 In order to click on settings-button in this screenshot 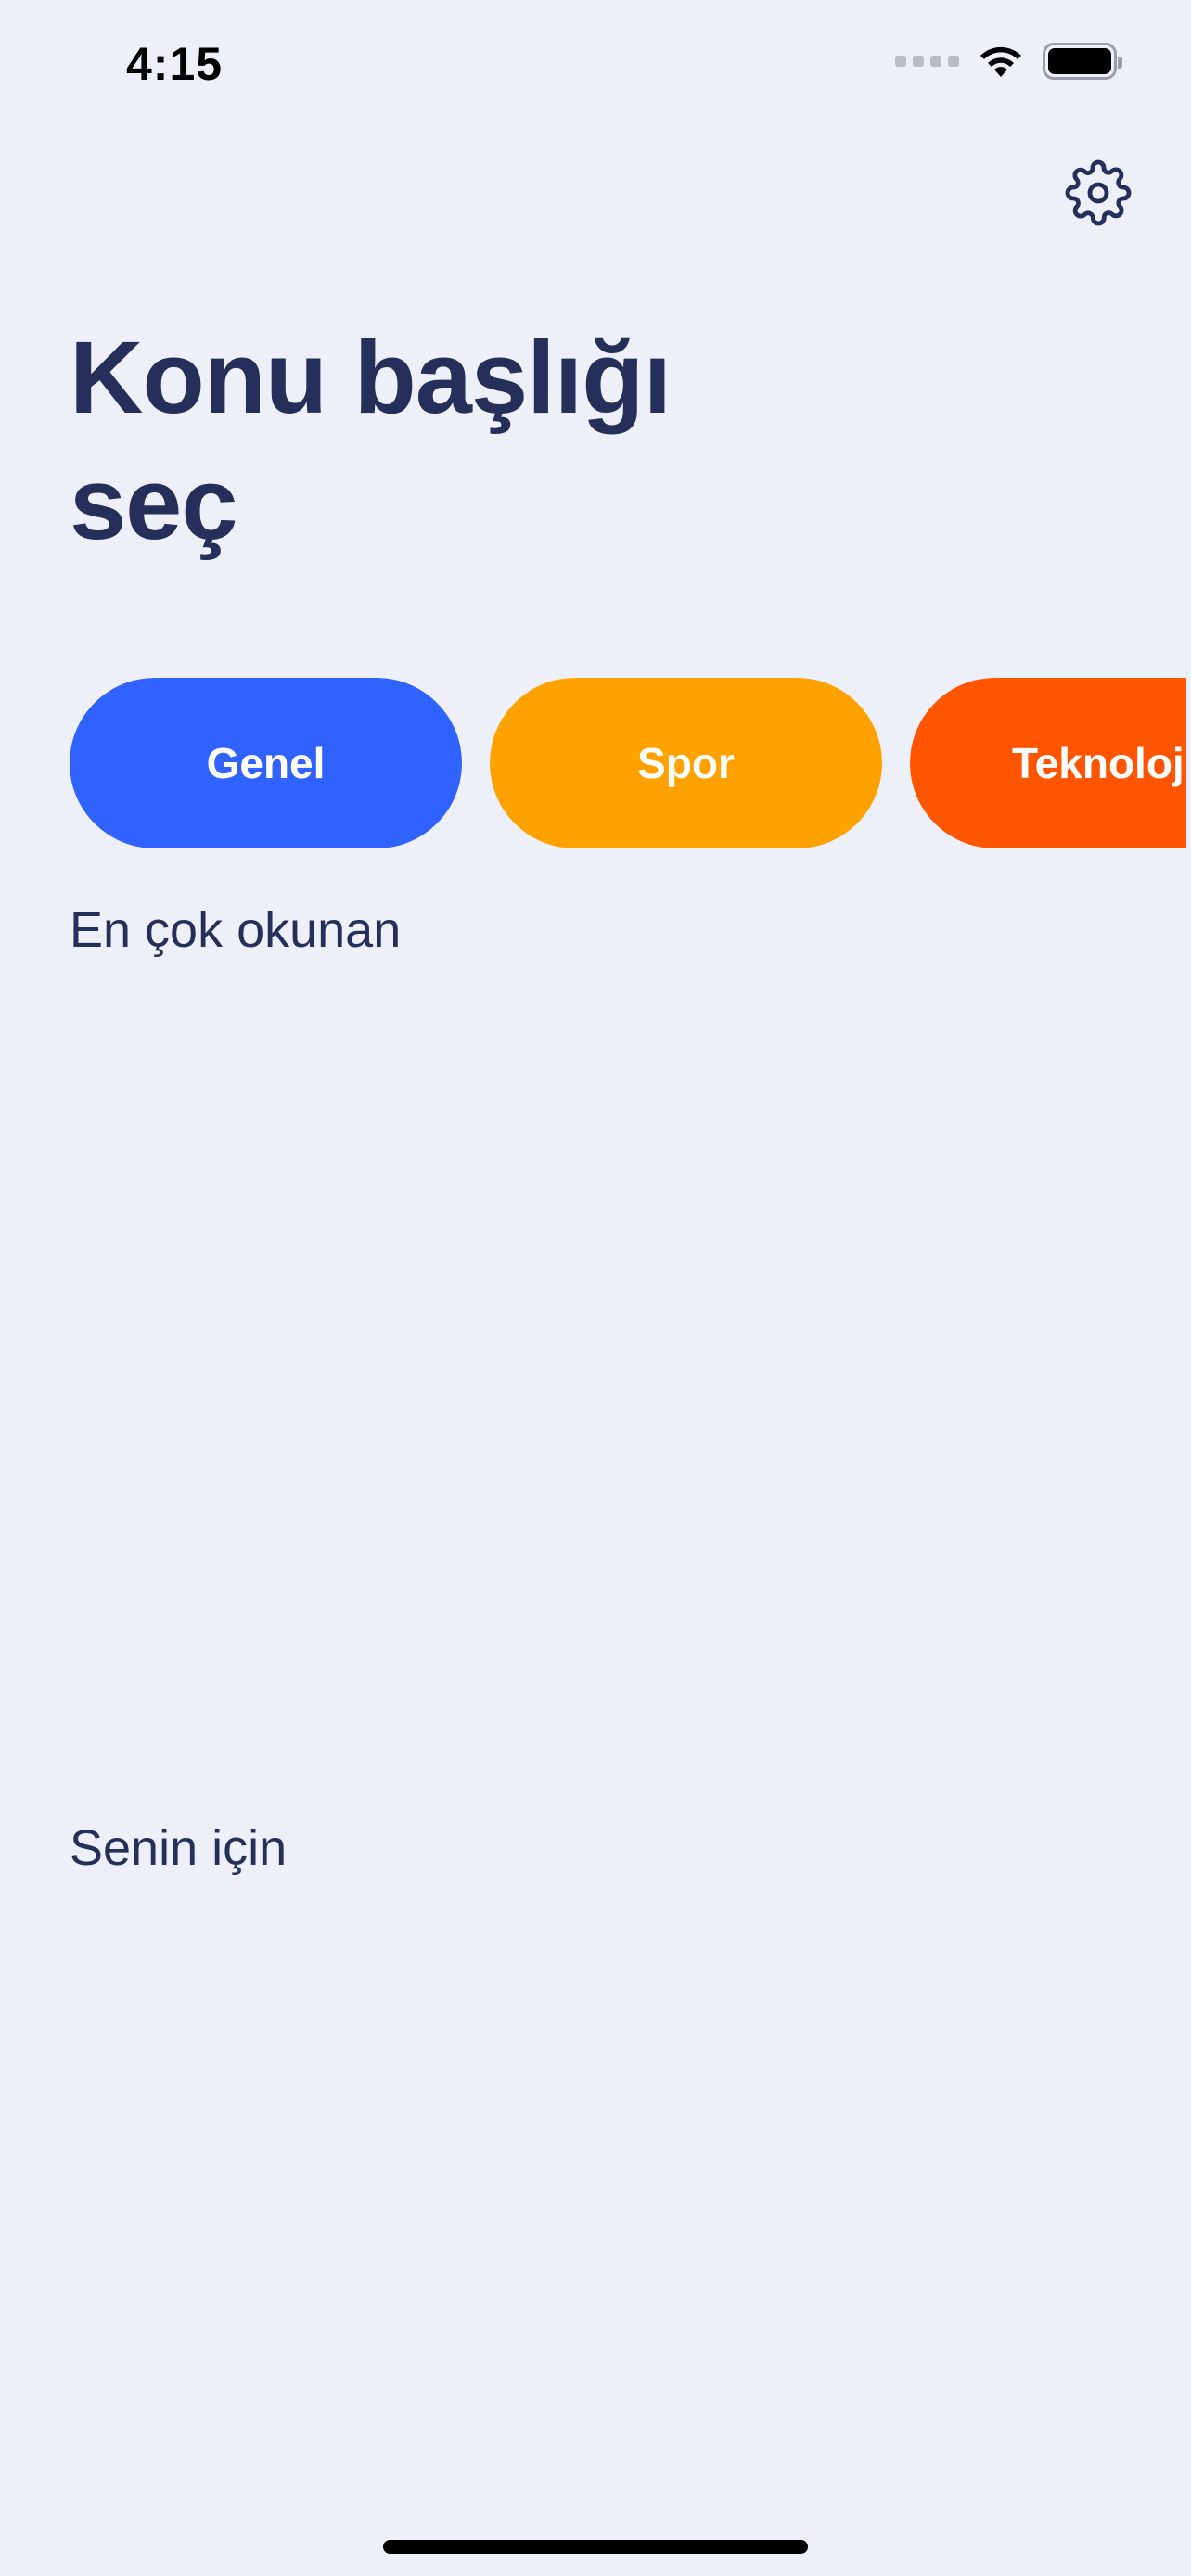, I will do `click(1098, 193)`.